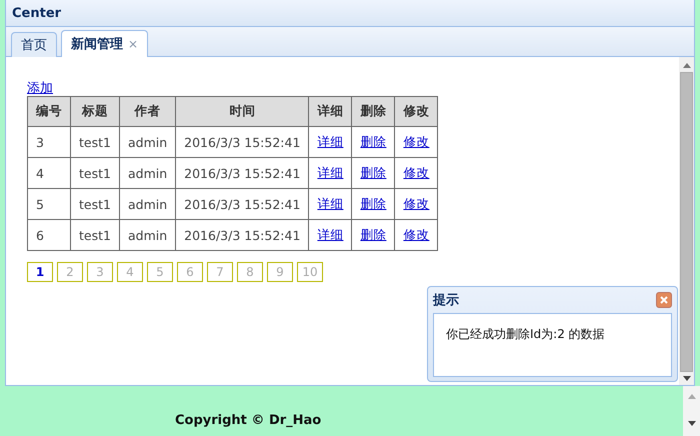 This screenshot has width=700, height=436. I want to click on add-link: 添加, so click(40, 88).